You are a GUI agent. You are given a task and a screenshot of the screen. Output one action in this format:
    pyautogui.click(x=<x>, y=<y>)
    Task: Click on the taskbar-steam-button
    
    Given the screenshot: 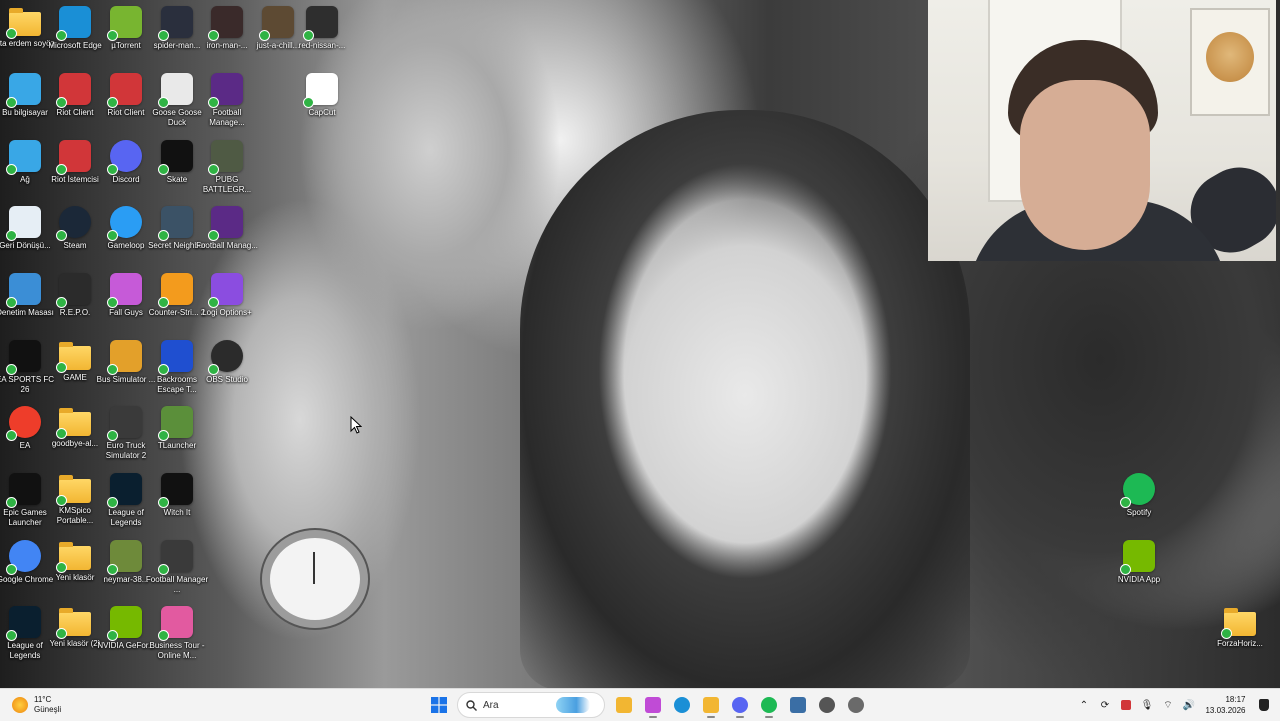 What is the action you would take?
    pyautogui.click(x=827, y=705)
    